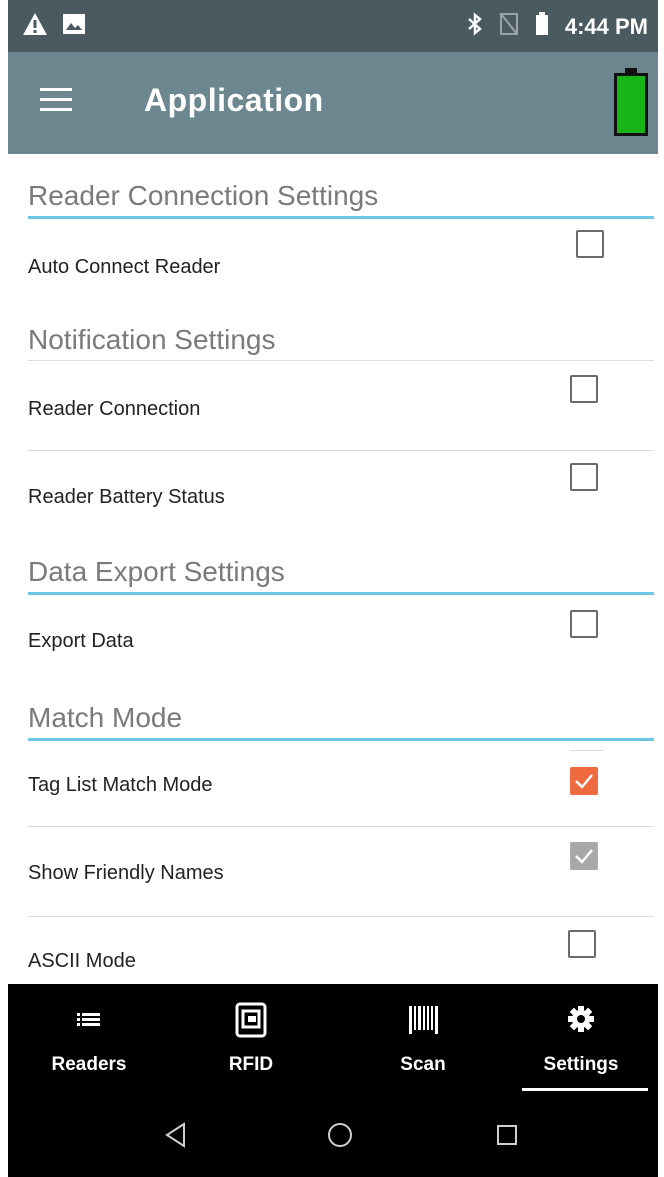  I want to click on reader-battery-status-label: Reader Battery Status, so click(126, 497).